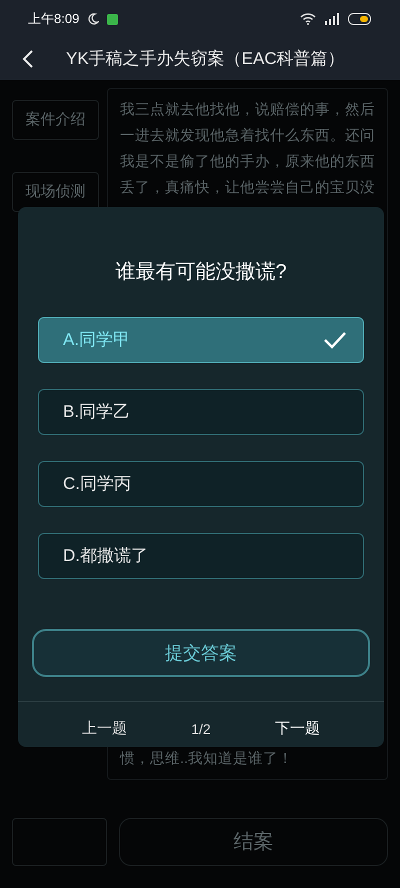 This screenshot has height=888, width=400. I want to click on signal-icon, so click(332, 19).